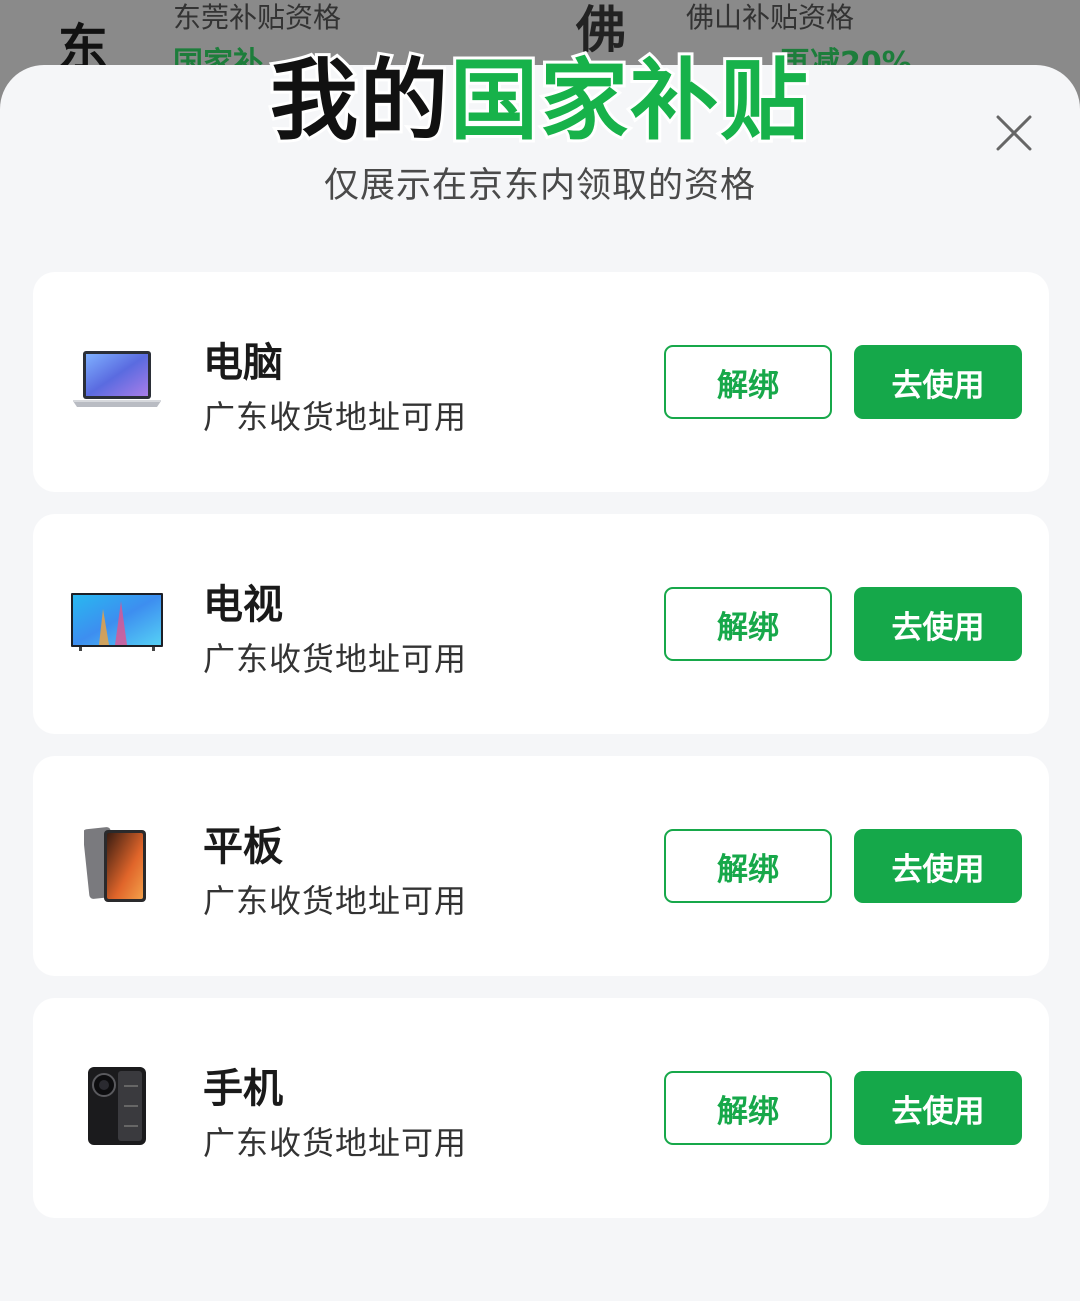  What do you see at coordinates (117, 864) in the screenshot?
I see `tablet-icon` at bounding box center [117, 864].